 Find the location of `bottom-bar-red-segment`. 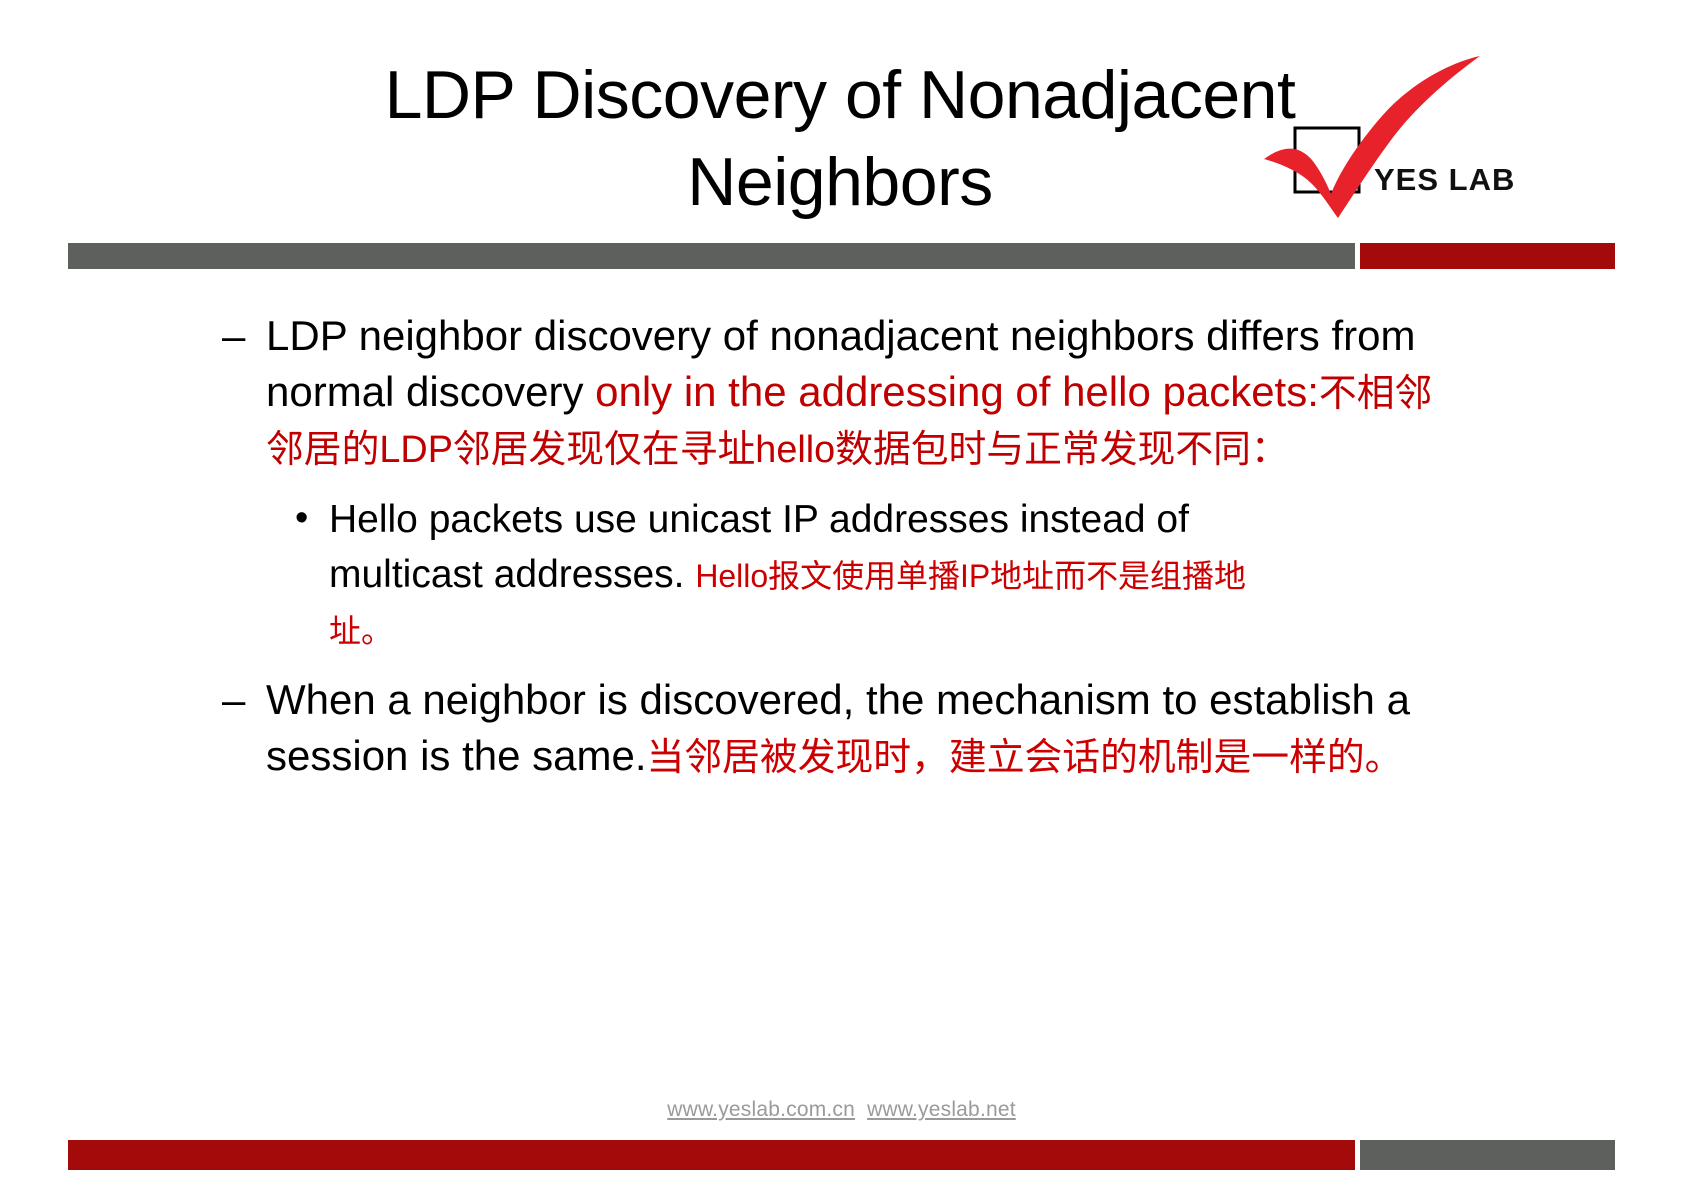

bottom-bar-red-segment is located at coordinates (711, 1155).